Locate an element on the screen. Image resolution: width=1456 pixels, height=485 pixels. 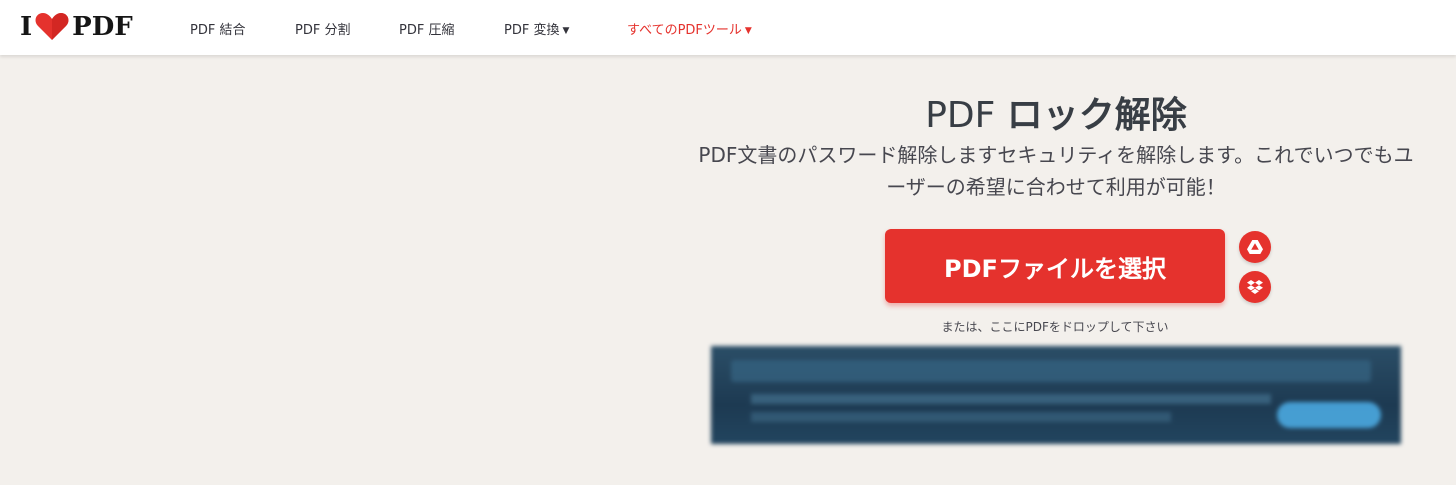
nav-all-pdf-tools-label: すべてのPDFツール is located at coordinates (684, 30).